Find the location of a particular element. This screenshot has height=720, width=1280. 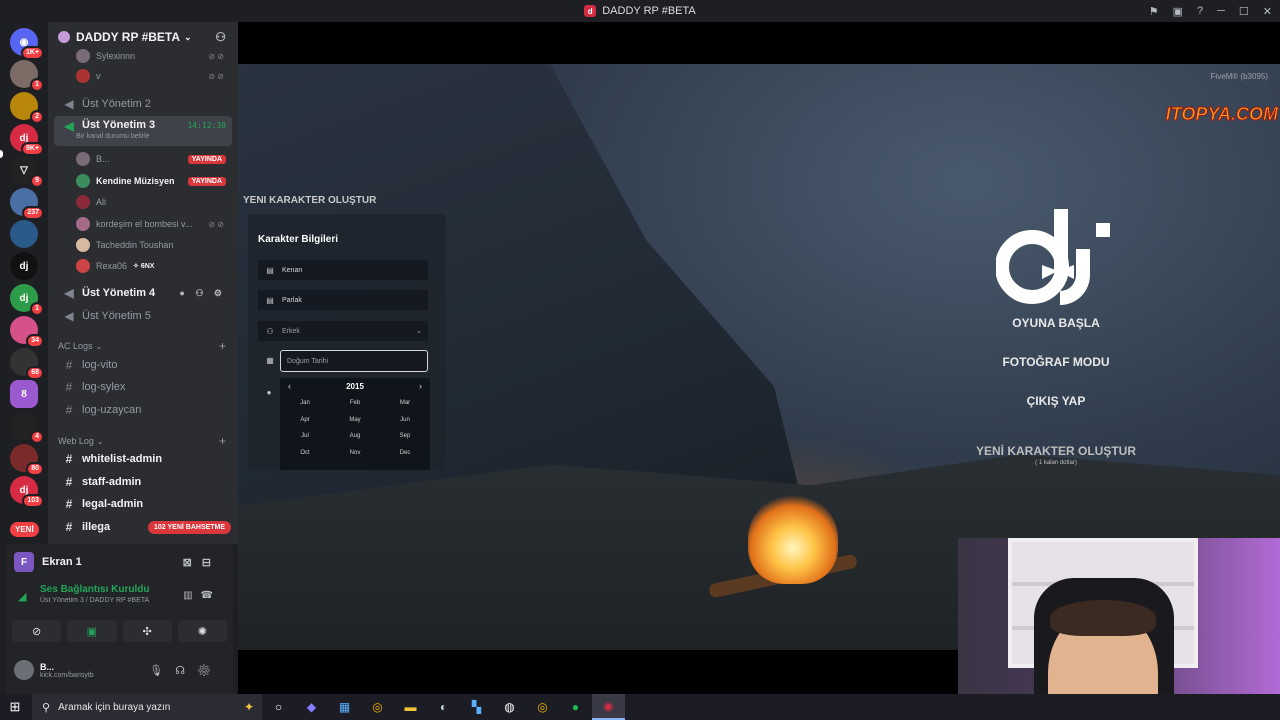

camera-off-button: ⊘ is located at coordinates (37, 631).